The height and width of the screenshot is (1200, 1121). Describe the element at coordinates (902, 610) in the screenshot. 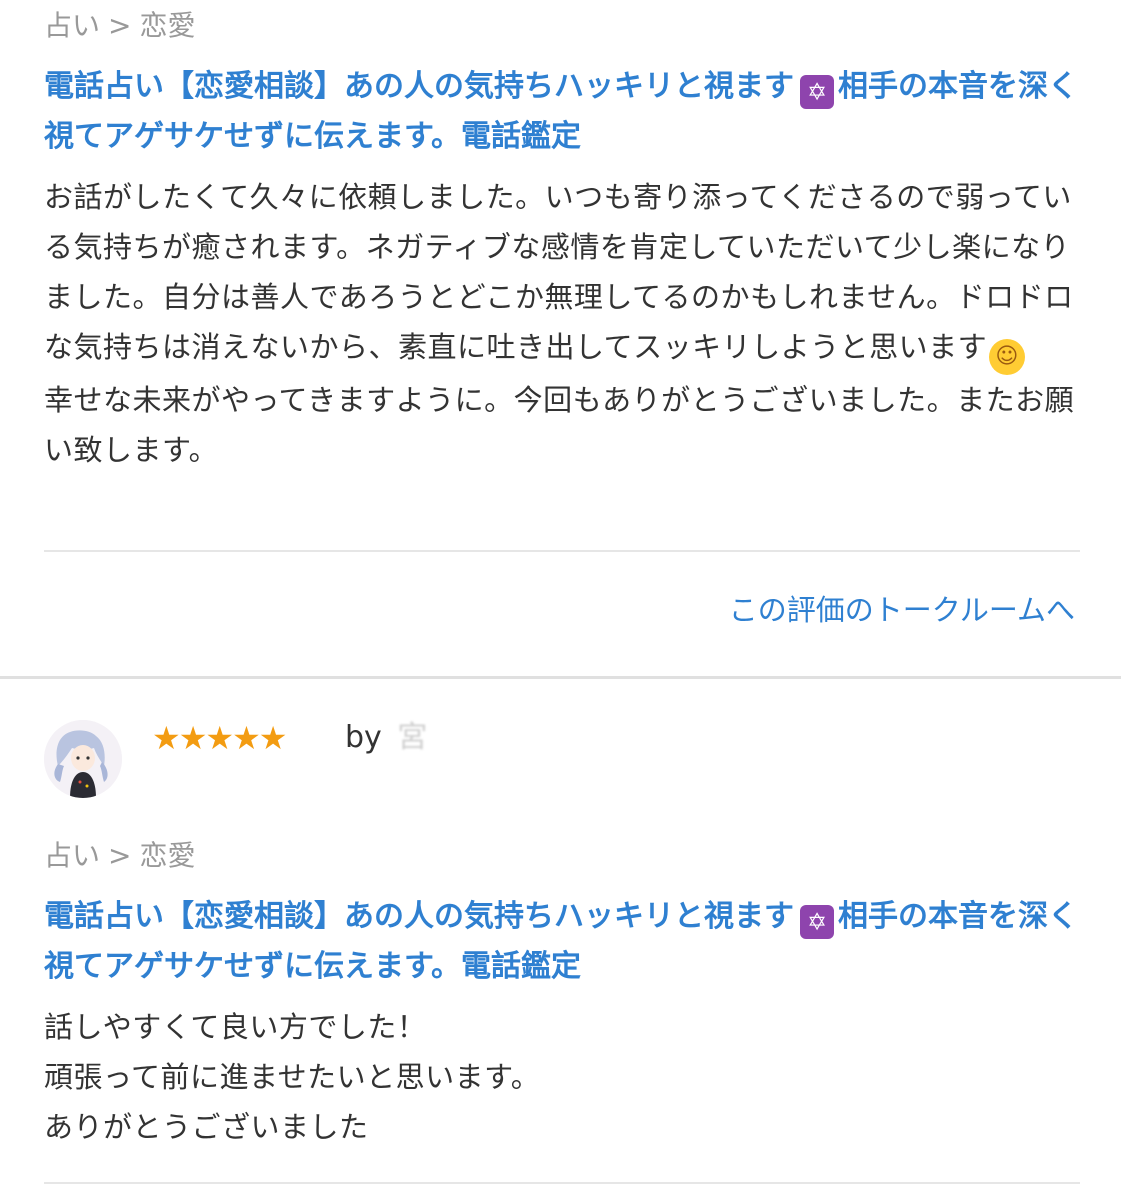

I see `talk-room-link: この評価のトークルームへ` at that location.